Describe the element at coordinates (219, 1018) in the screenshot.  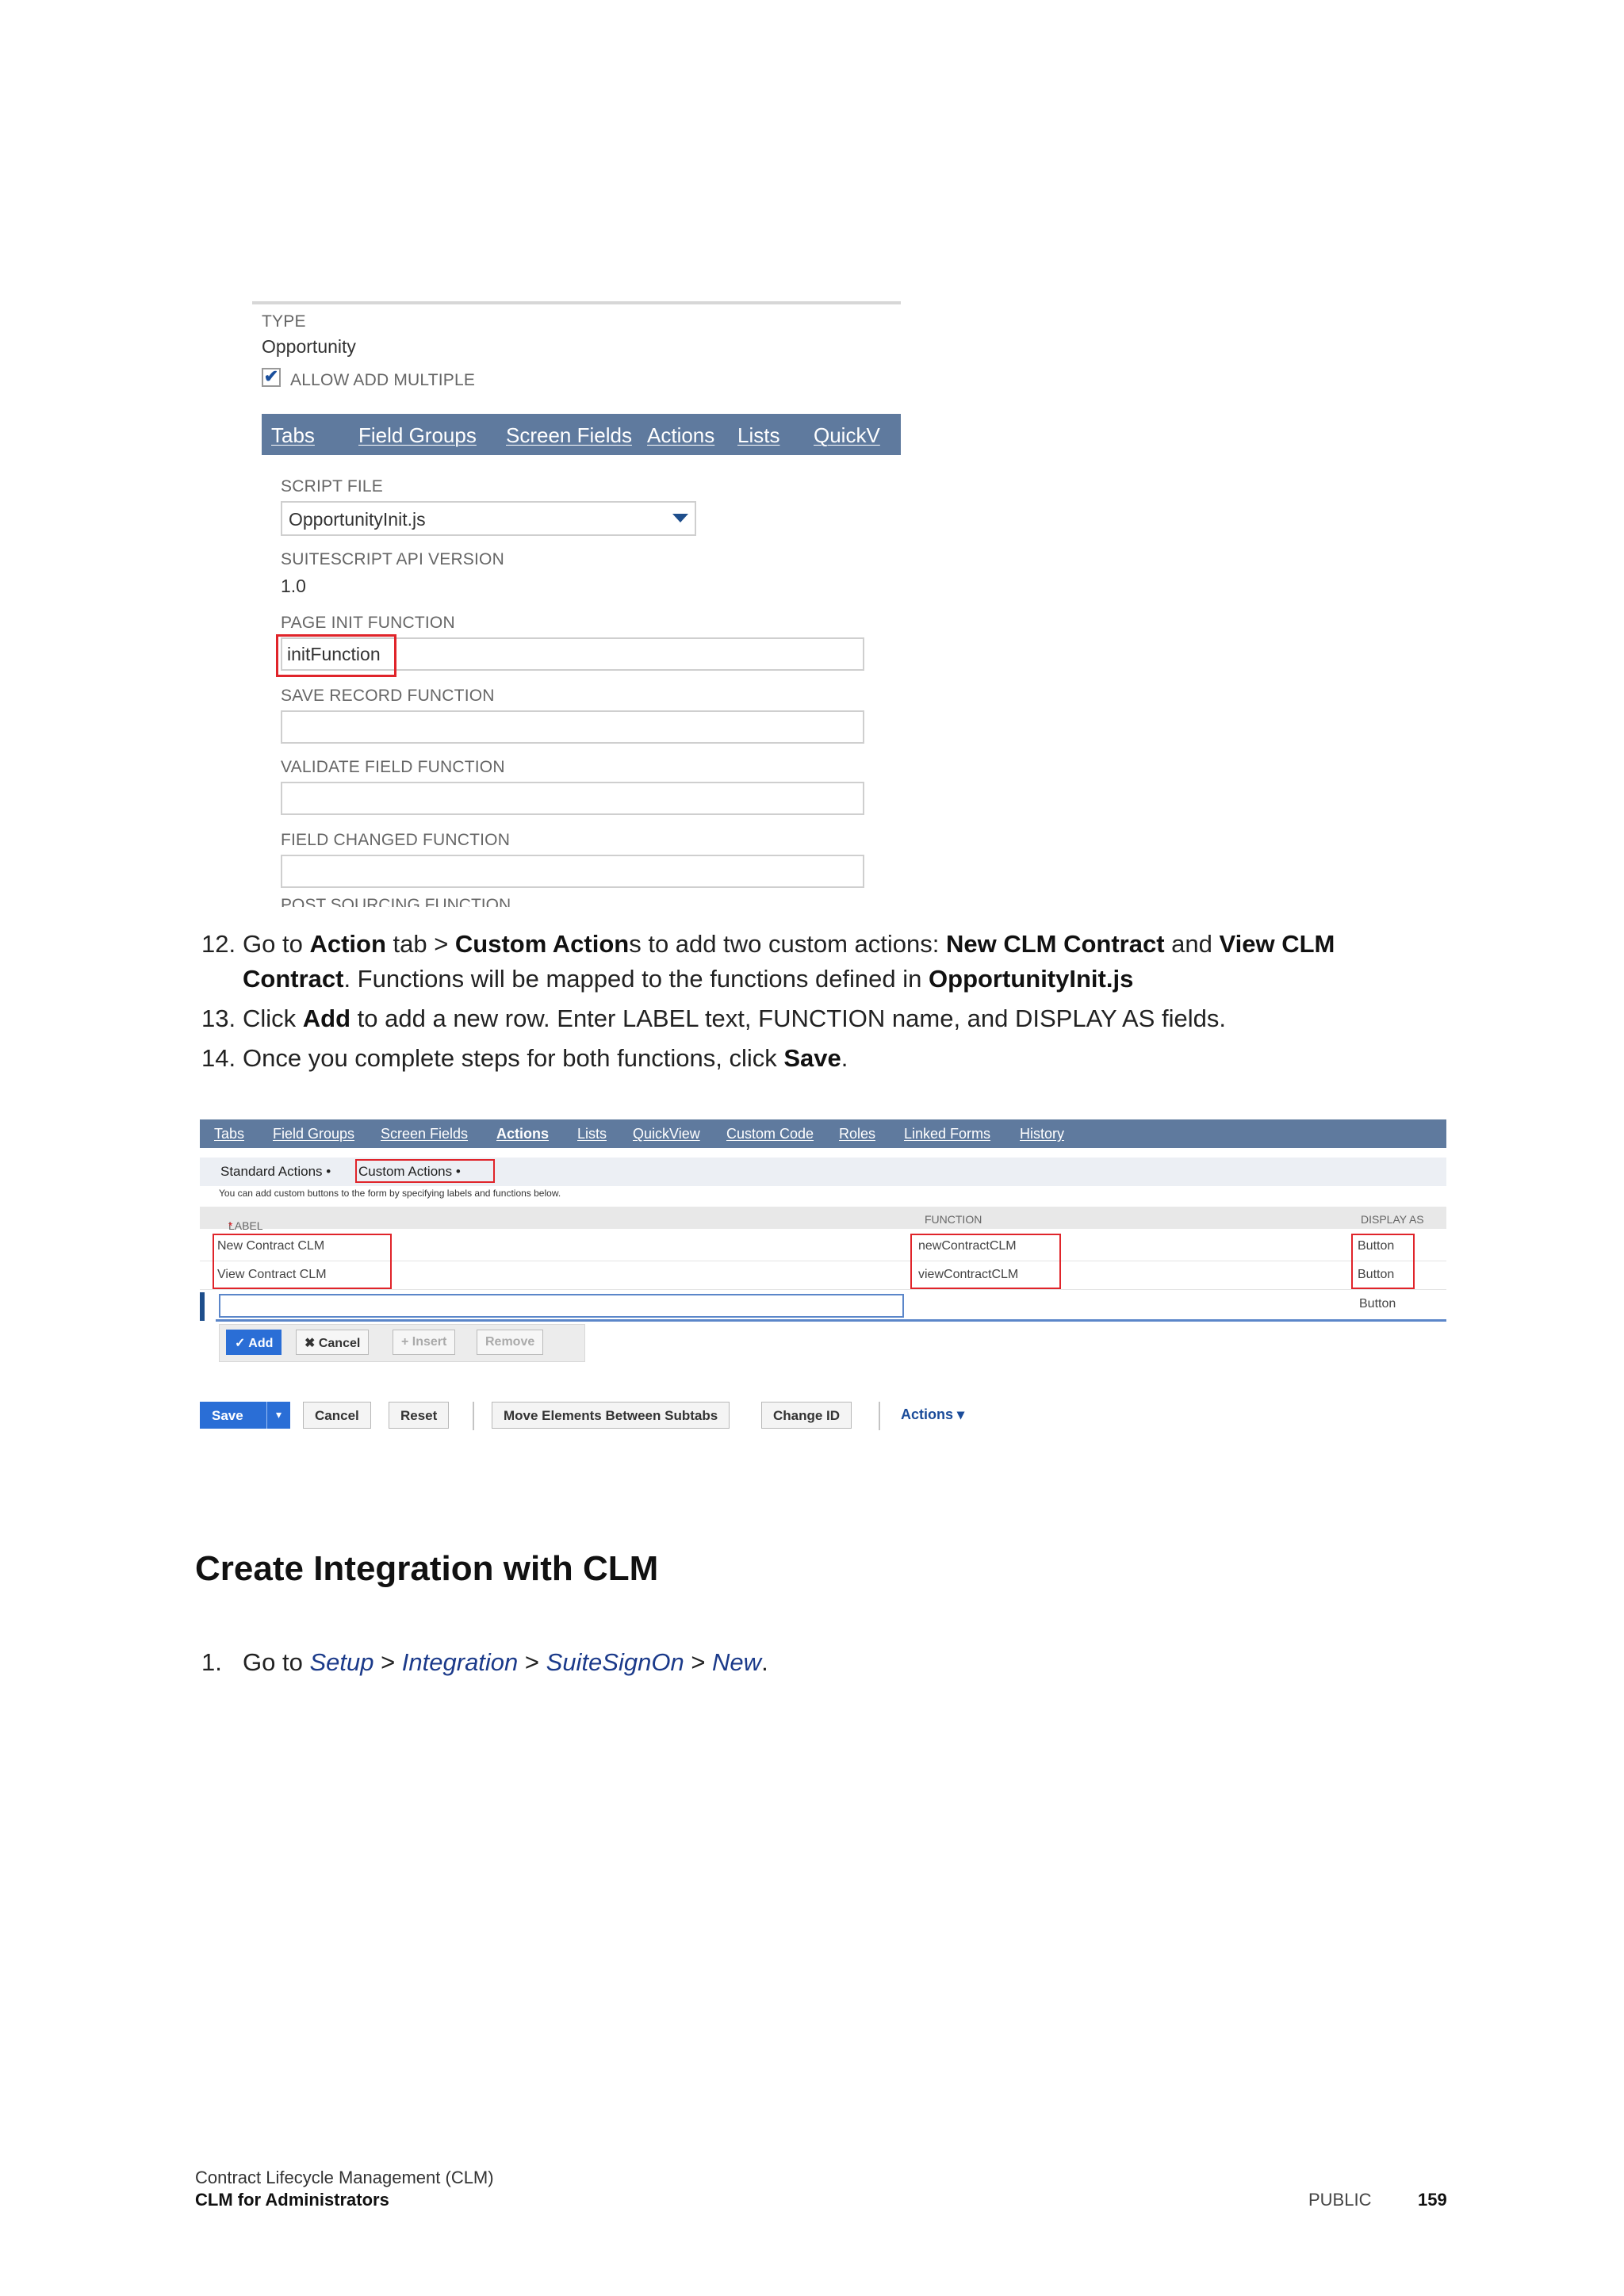
I see `step-13-number: 13.` at that location.